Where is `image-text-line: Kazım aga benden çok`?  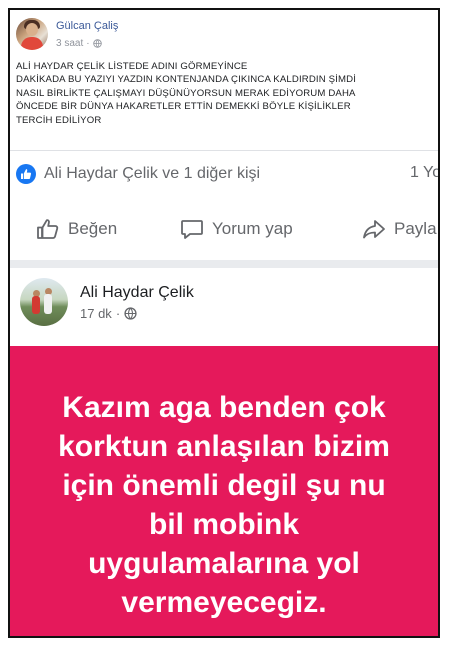
image-text-line: Kazım aga benden çok is located at coordinates (224, 407).